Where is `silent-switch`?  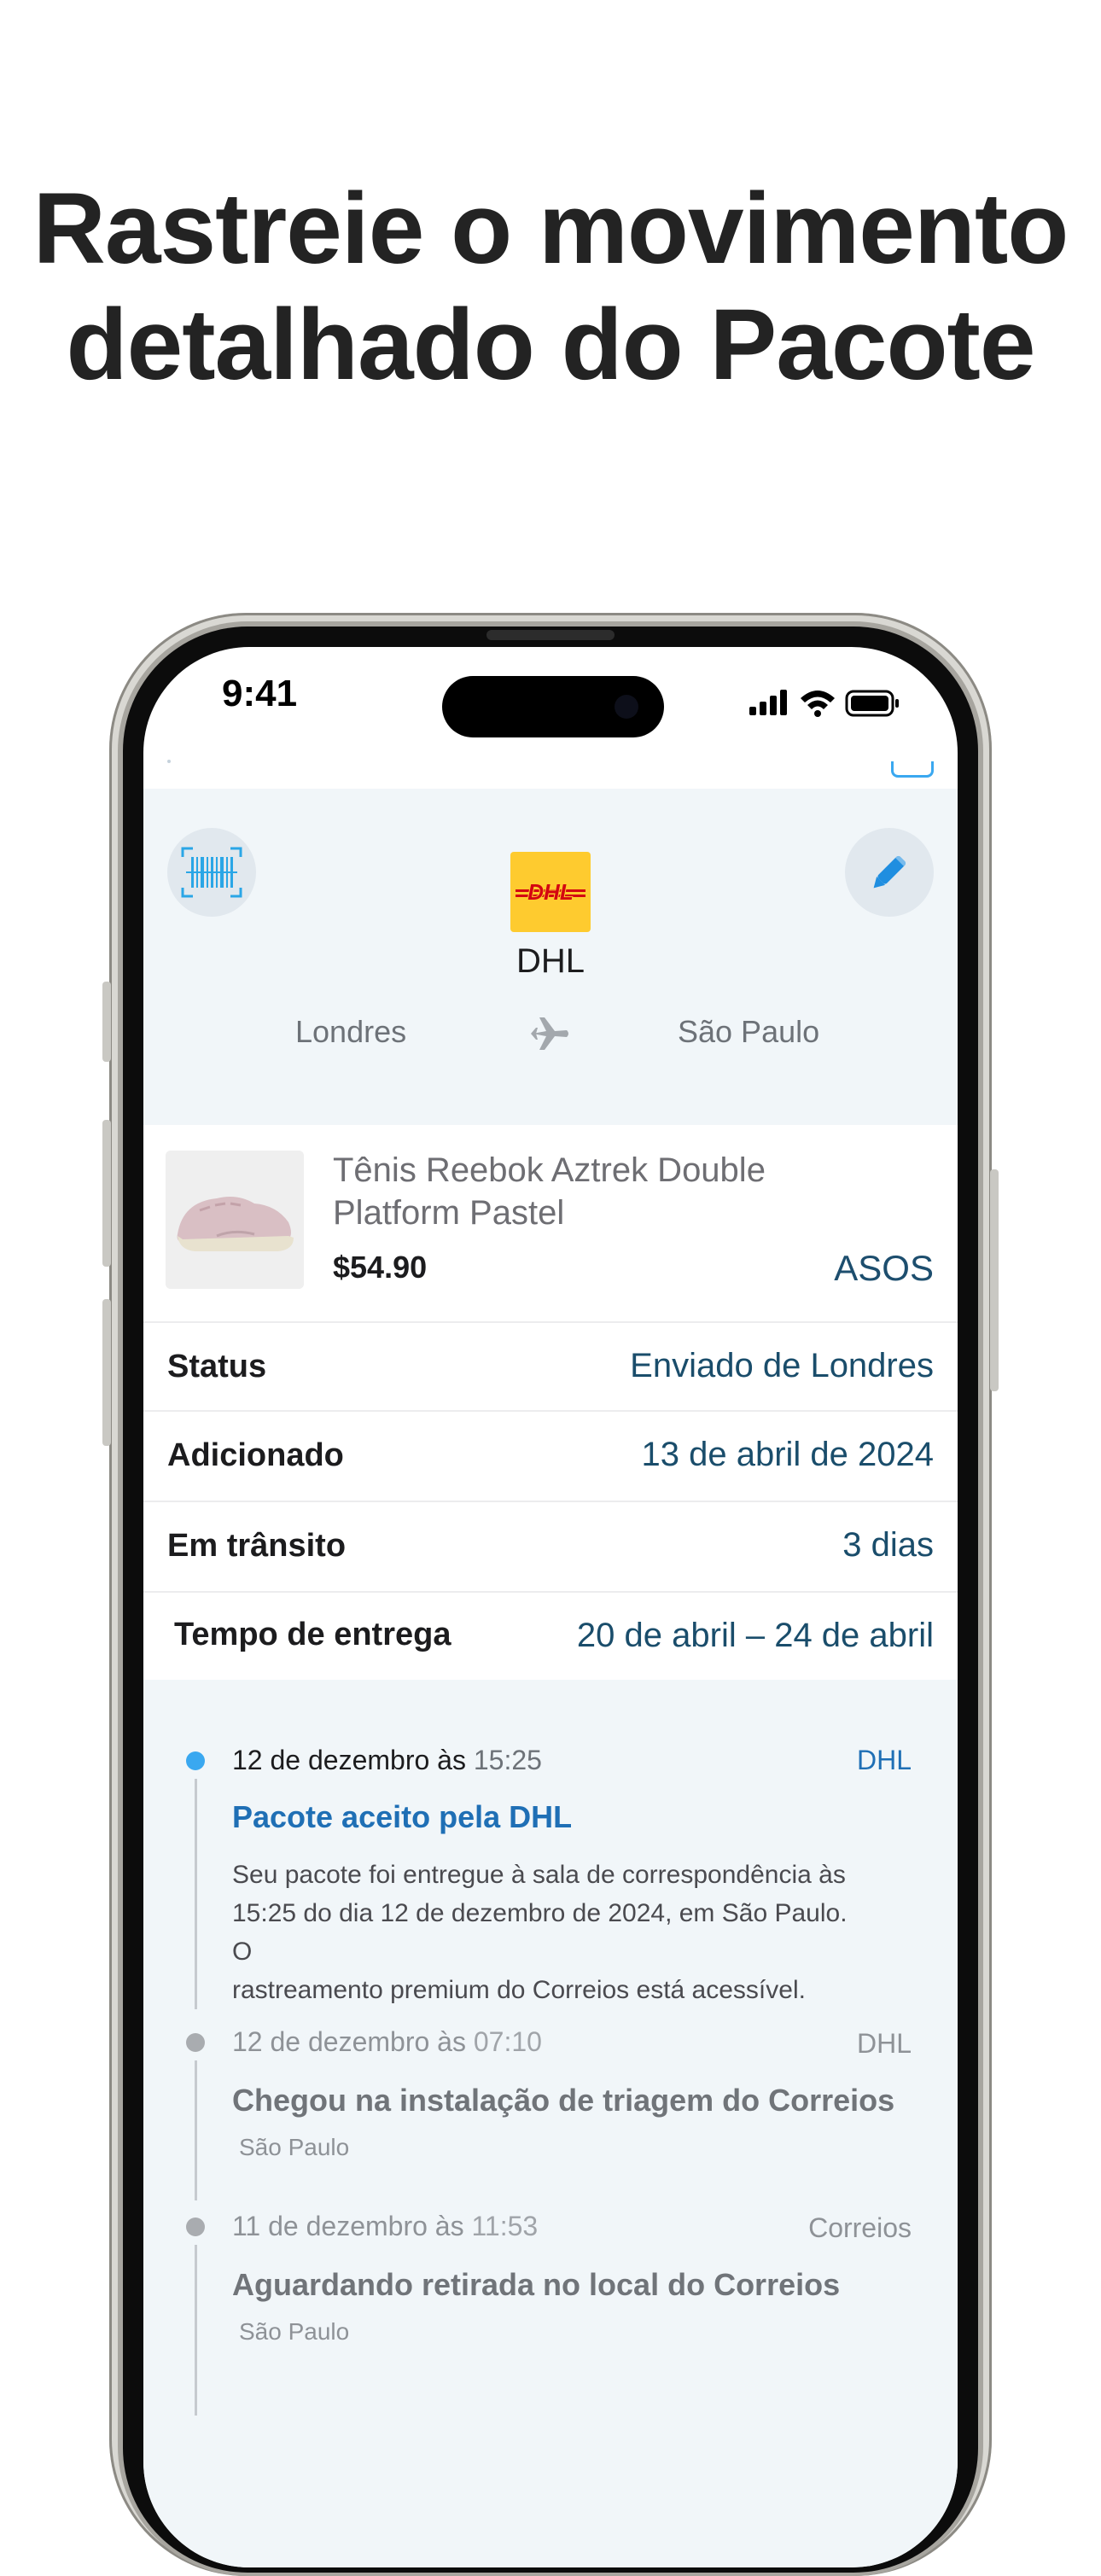 silent-switch is located at coordinates (106, 1022).